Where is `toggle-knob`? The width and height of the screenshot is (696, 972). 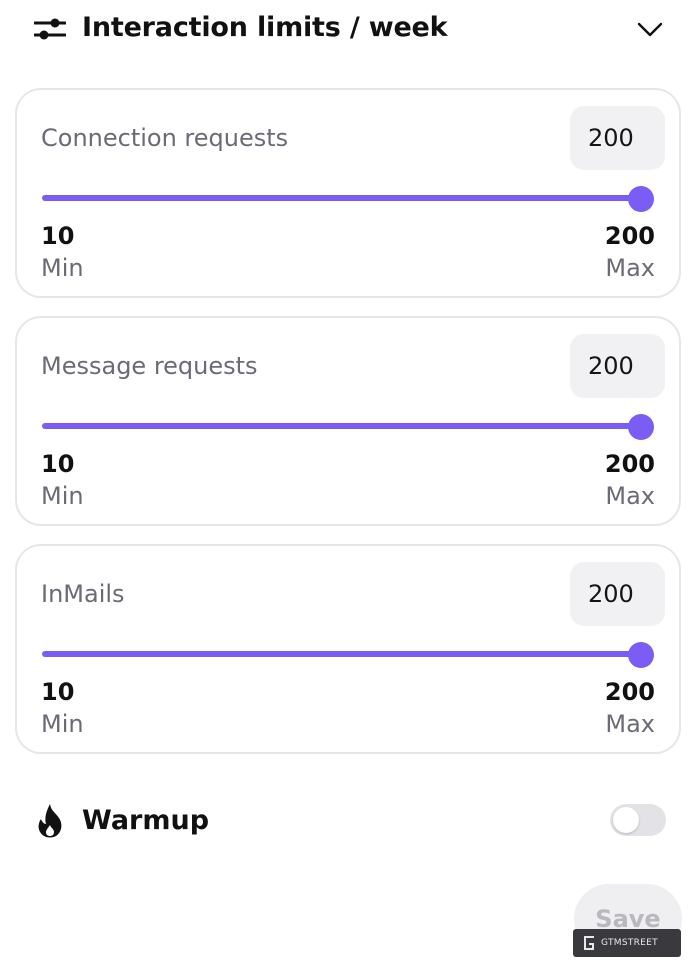
toggle-knob is located at coordinates (626, 820).